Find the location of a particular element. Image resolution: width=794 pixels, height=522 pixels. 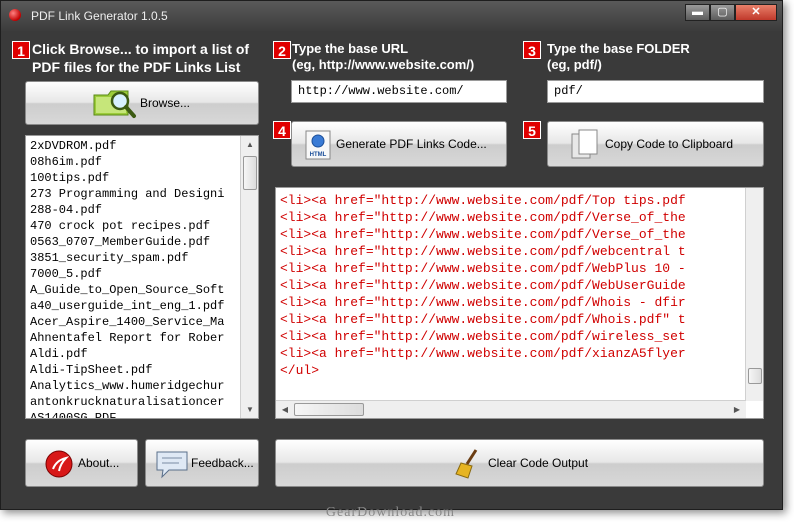

step-1-line-1: Click Browse... to import a list of is located at coordinates (141, 49).